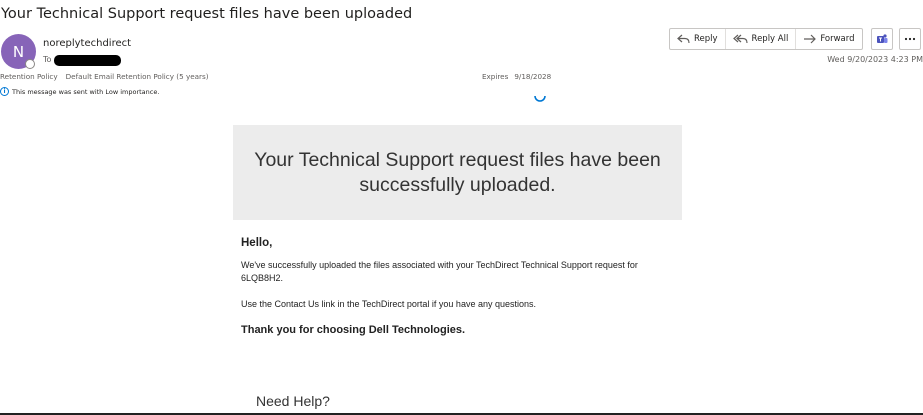 Image resolution: width=923 pixels, height=415 pixels. What do you see at coordinates (4, 91) in the screenshot?
I see `info-icon: i` at bounding box center [4, 91].